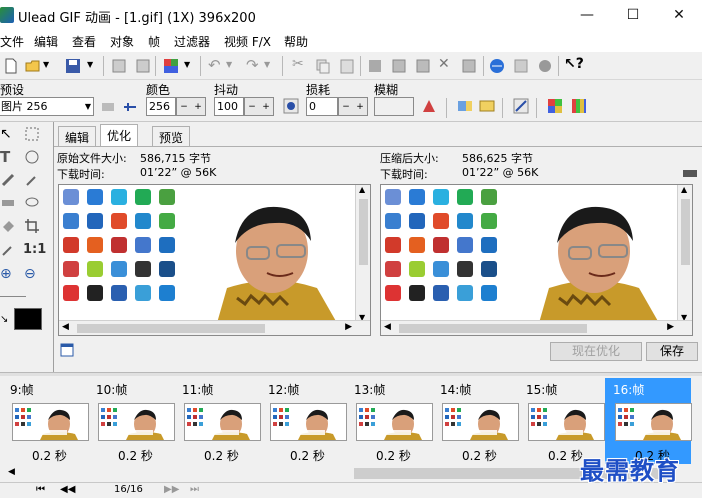  I want to click on frame-item: 14:帧 0.2 秒, so click(475, 421).